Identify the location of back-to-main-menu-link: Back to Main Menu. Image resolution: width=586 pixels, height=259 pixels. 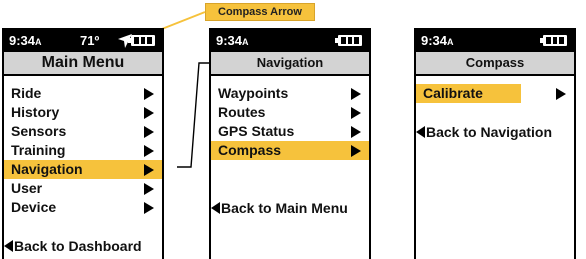
(279, 208).